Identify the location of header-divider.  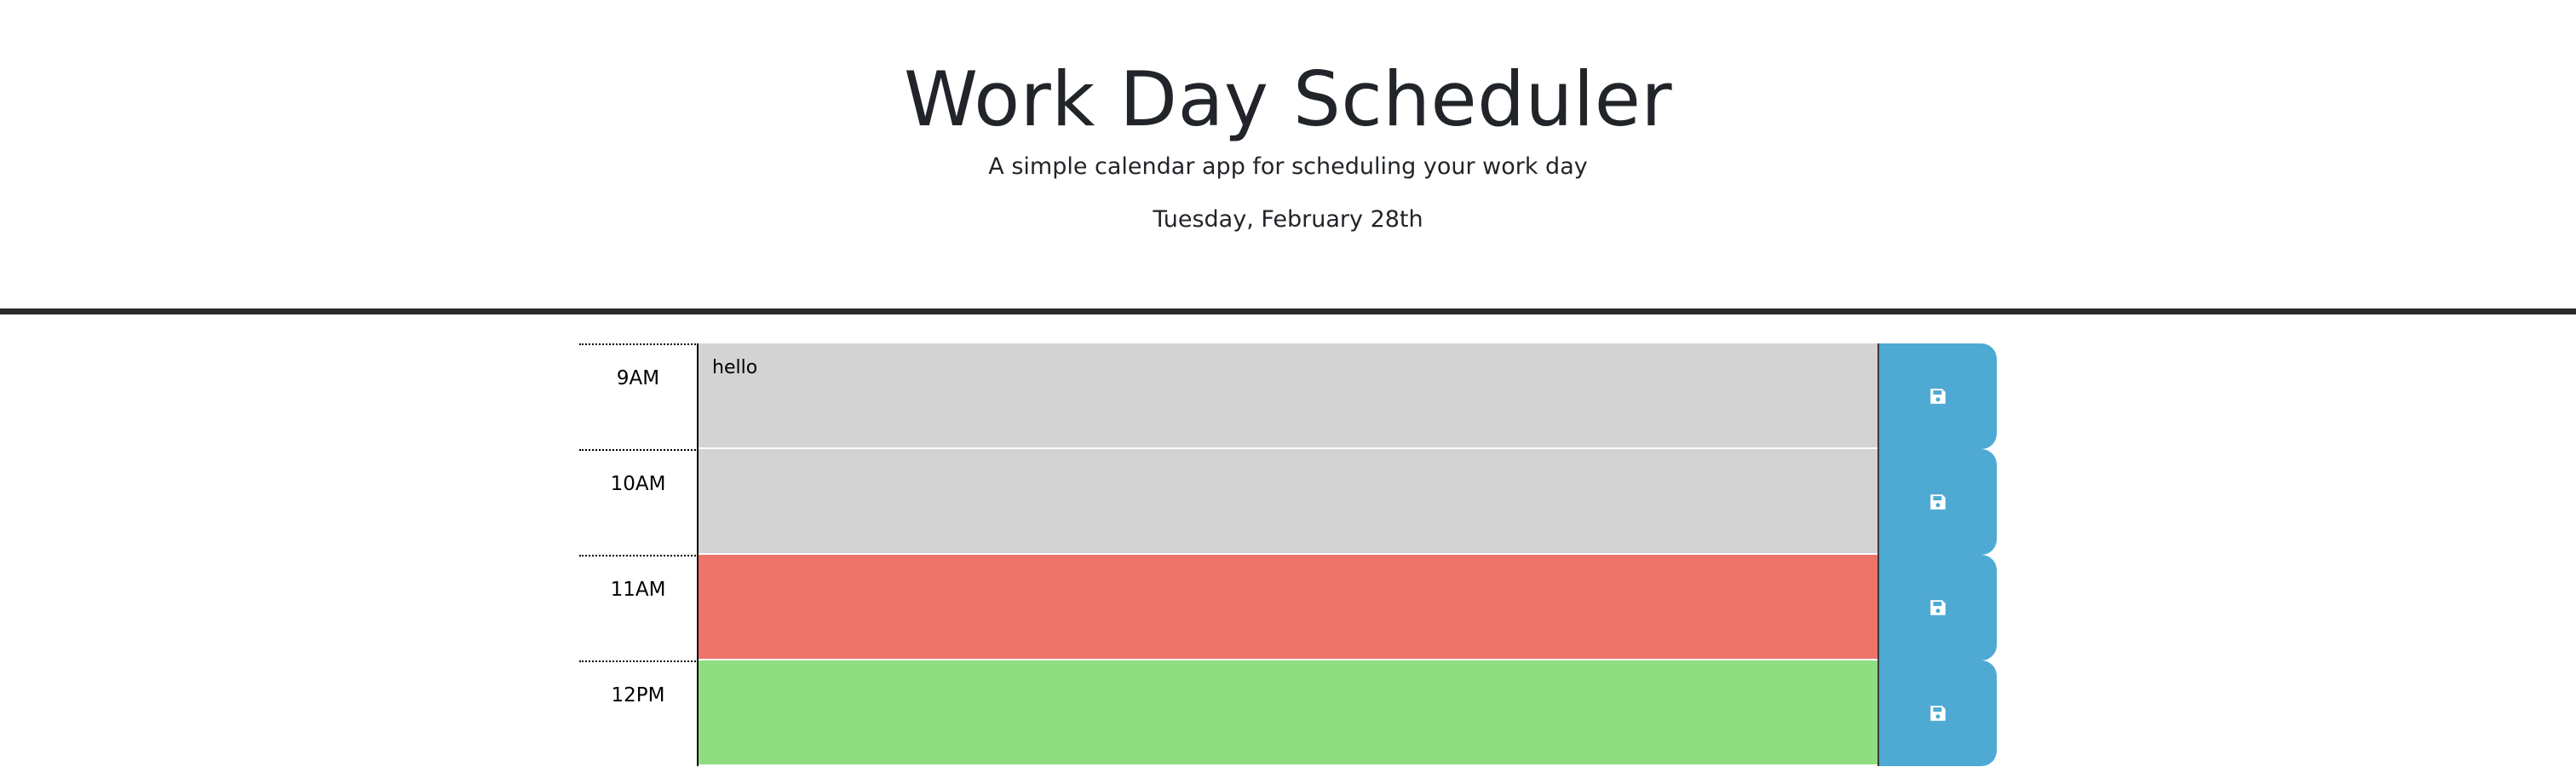
(1288, 311).